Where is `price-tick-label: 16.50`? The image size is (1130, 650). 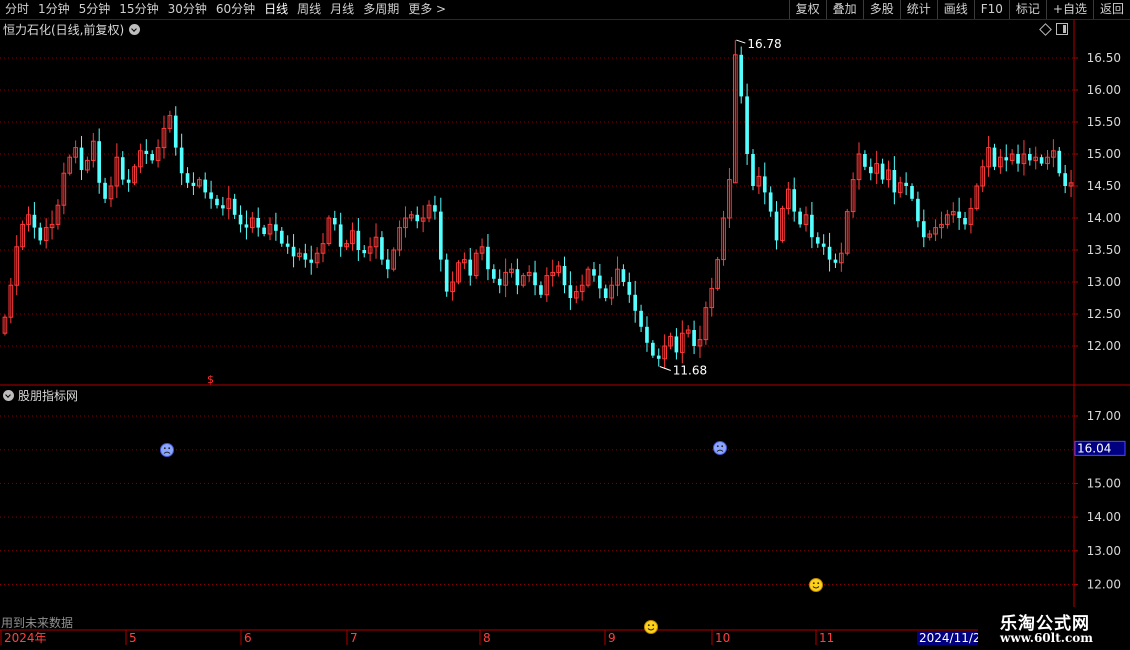 price-tick-label: 16.50 is located at coordinates (1104, 58).